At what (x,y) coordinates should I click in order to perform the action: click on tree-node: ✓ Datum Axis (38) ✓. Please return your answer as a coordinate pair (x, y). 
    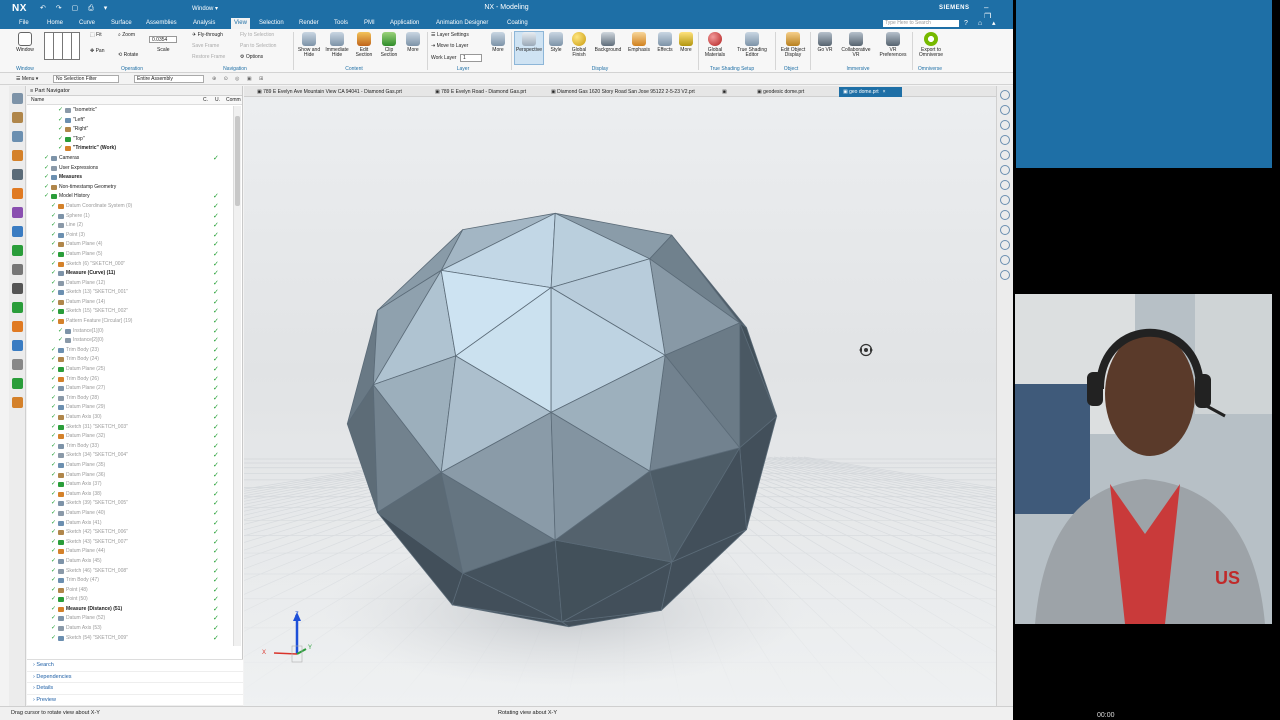
    Looking at the image, I should click on (130, 495).